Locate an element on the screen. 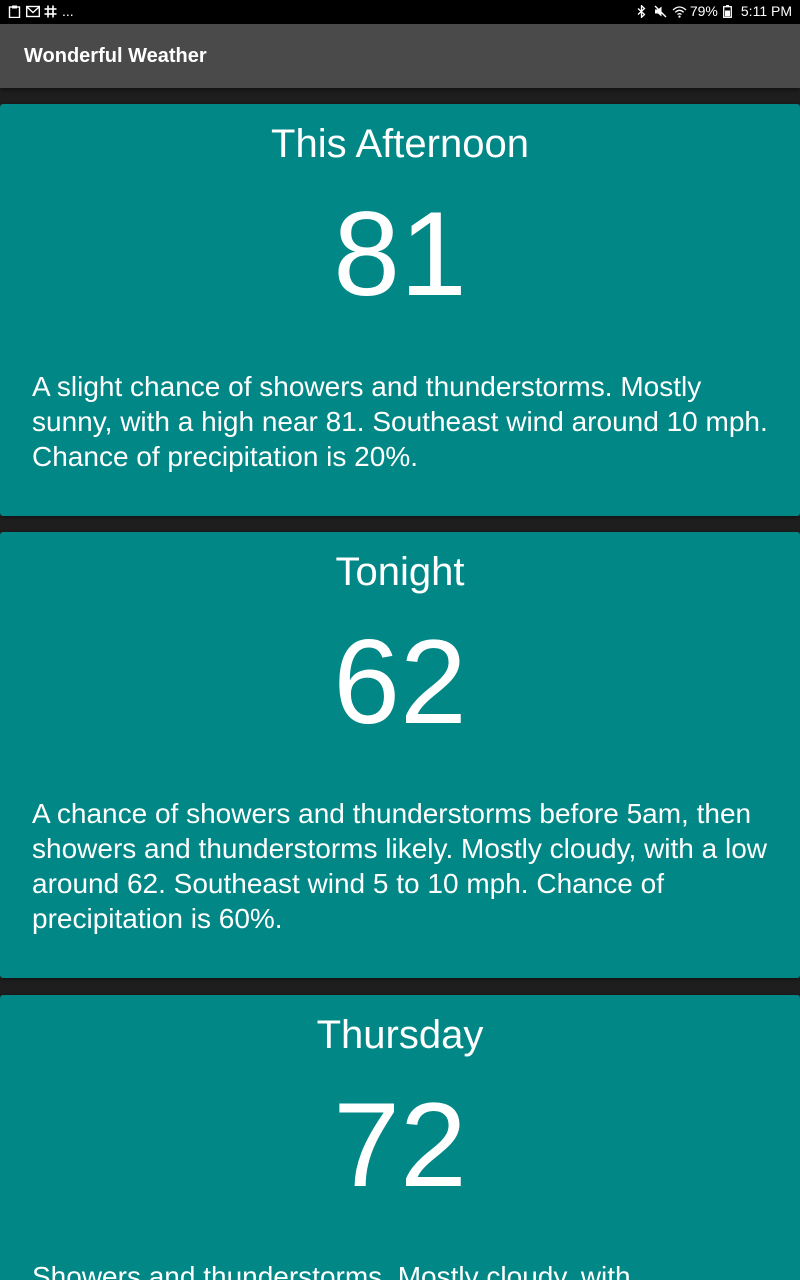  status-bar: ... 79% 5:11 PM is located at coordinates (400, 12).